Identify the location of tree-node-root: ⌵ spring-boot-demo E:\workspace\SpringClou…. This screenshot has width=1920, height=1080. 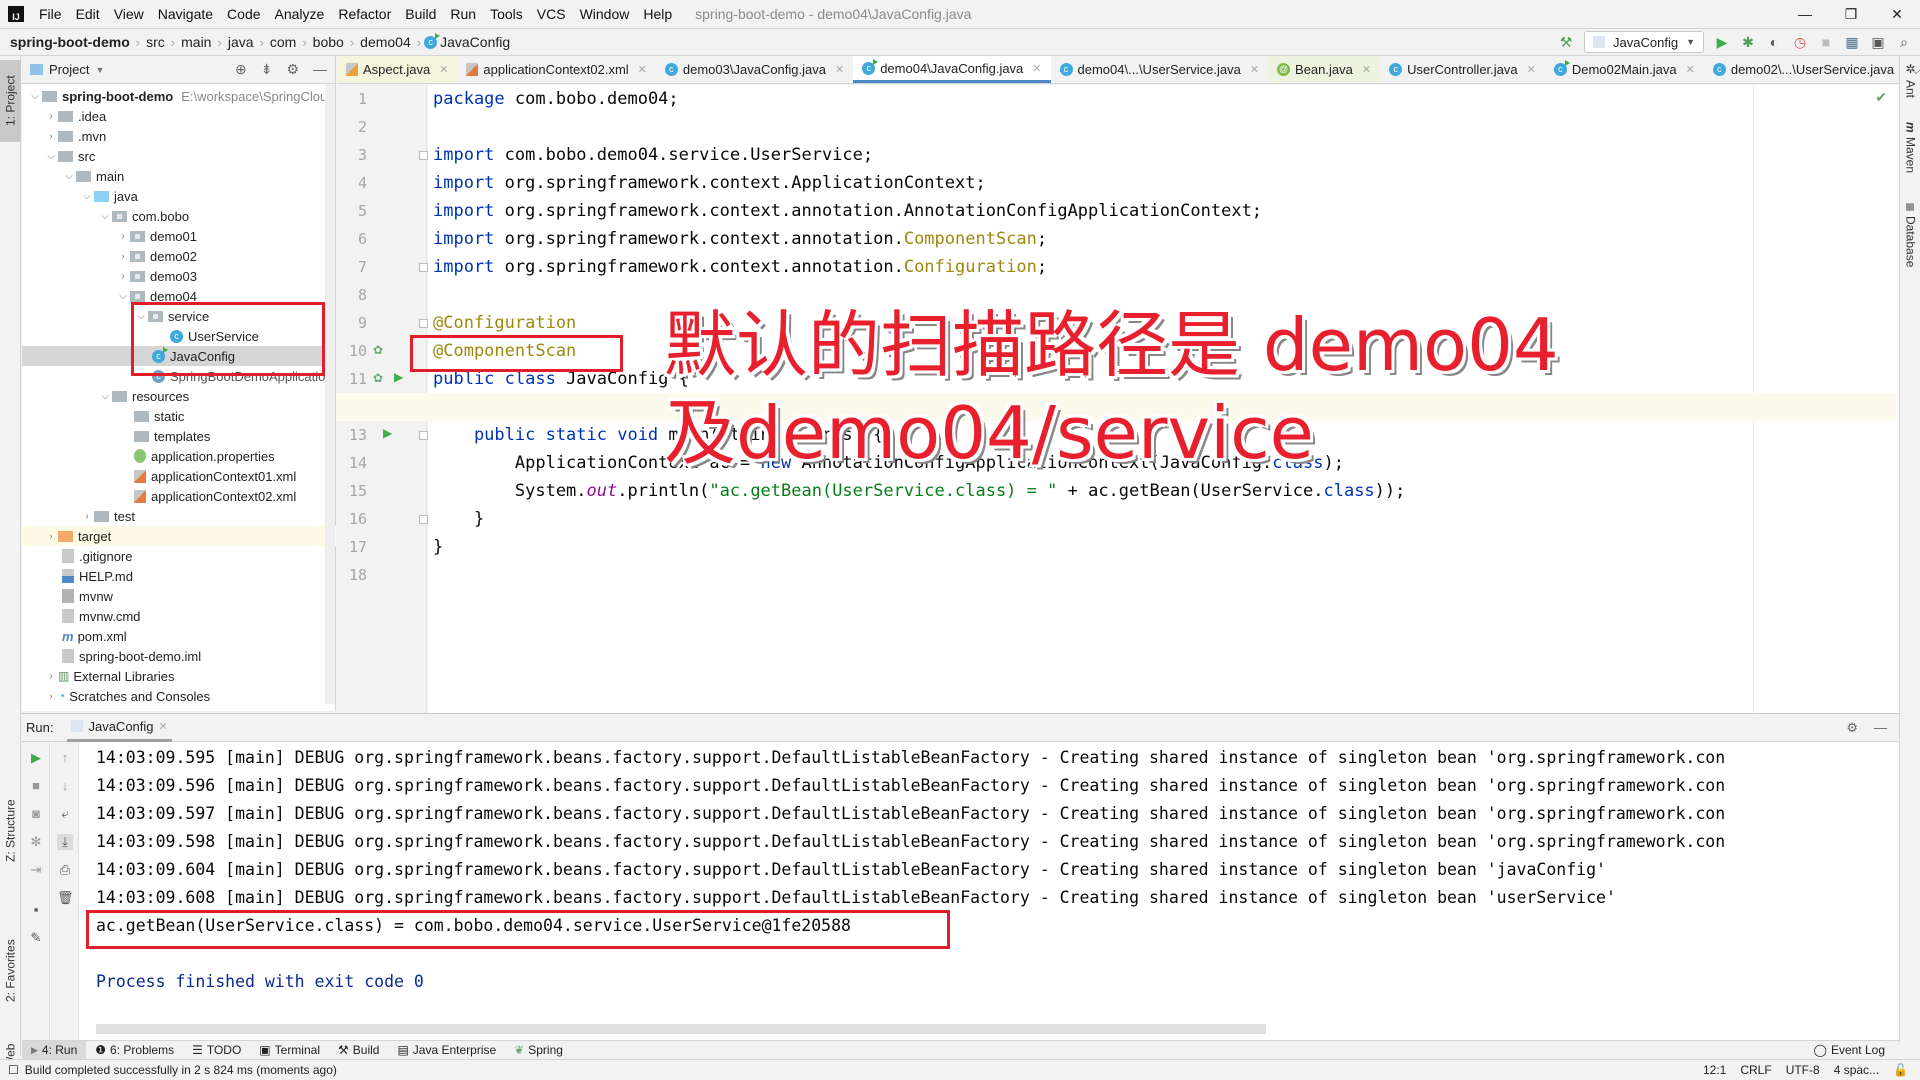
(179, 96).